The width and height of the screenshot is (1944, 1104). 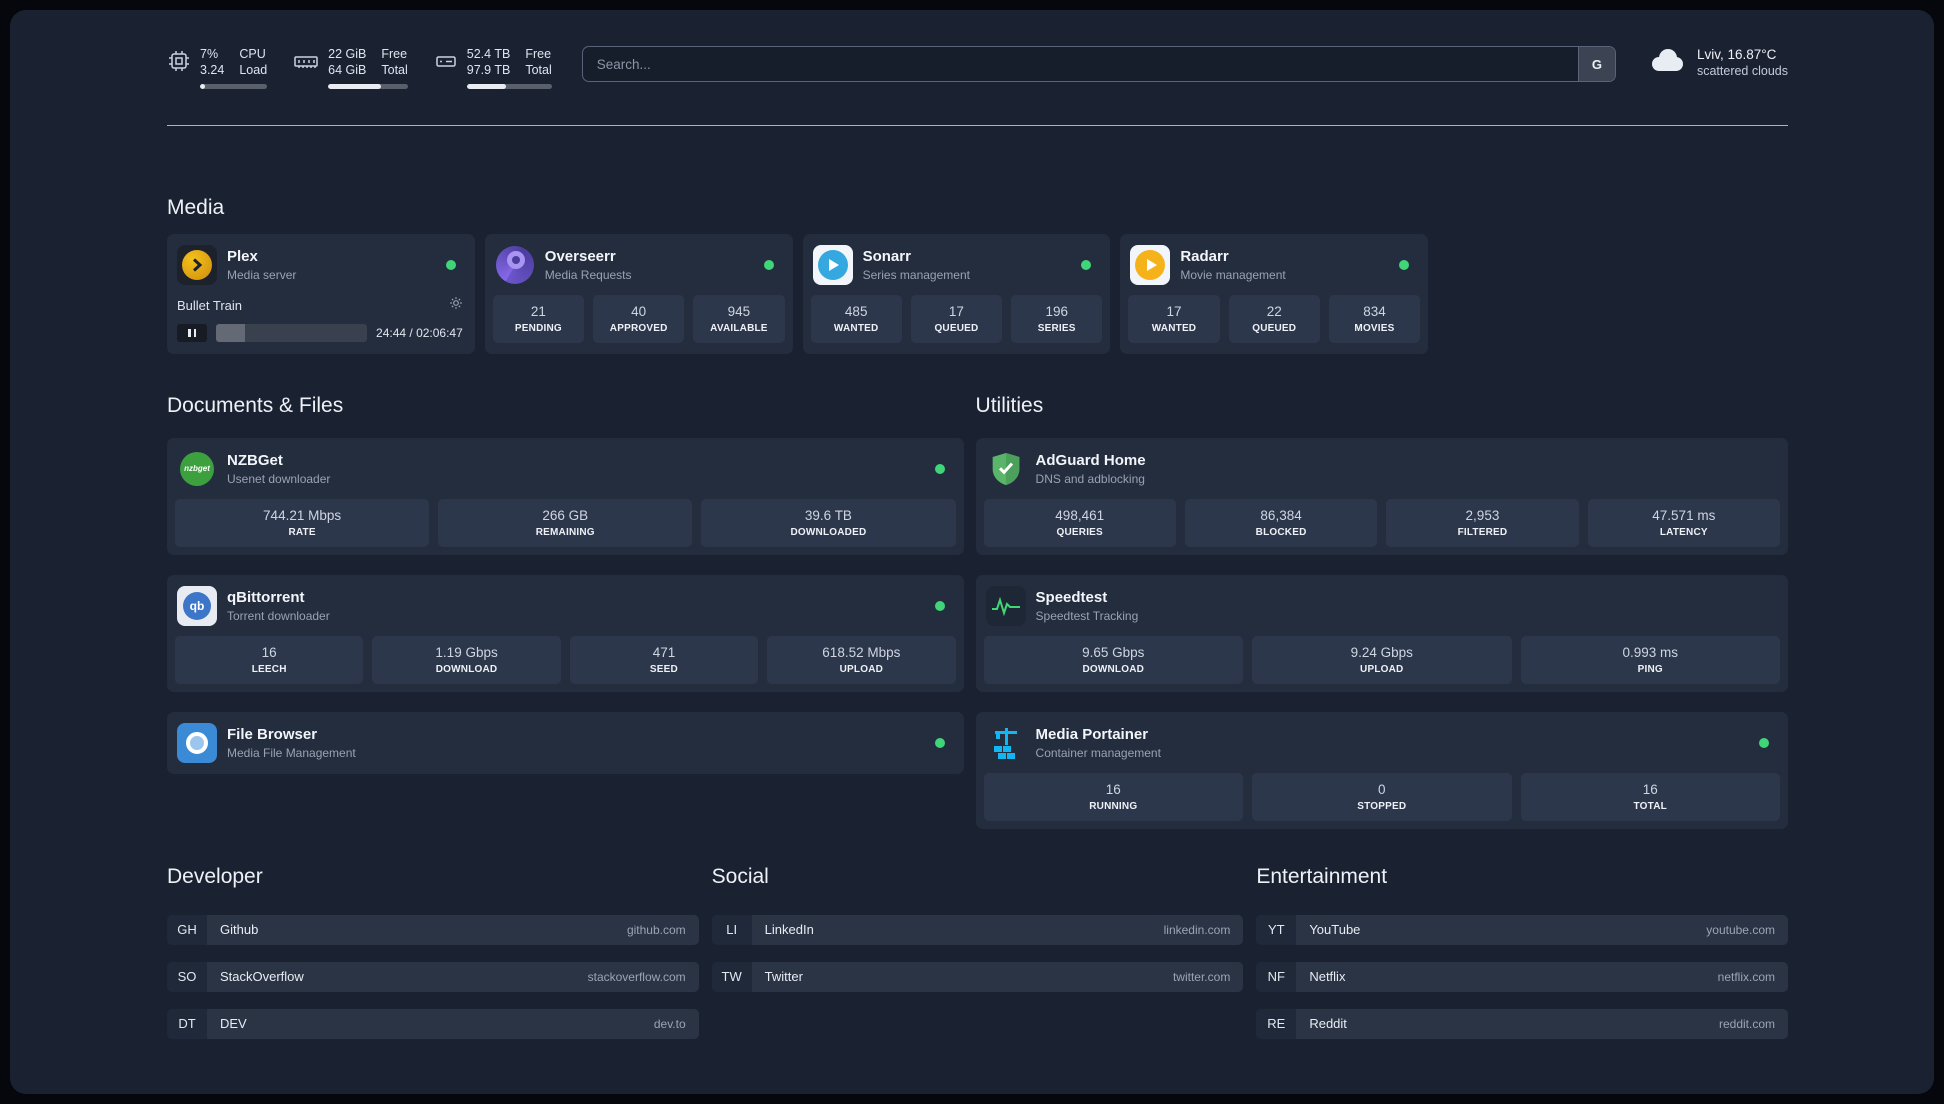 I want to click on overseerr-stats: 21 PENDING 40 APPROVED 945 AVAILABLE, so click(x=638, y=318).